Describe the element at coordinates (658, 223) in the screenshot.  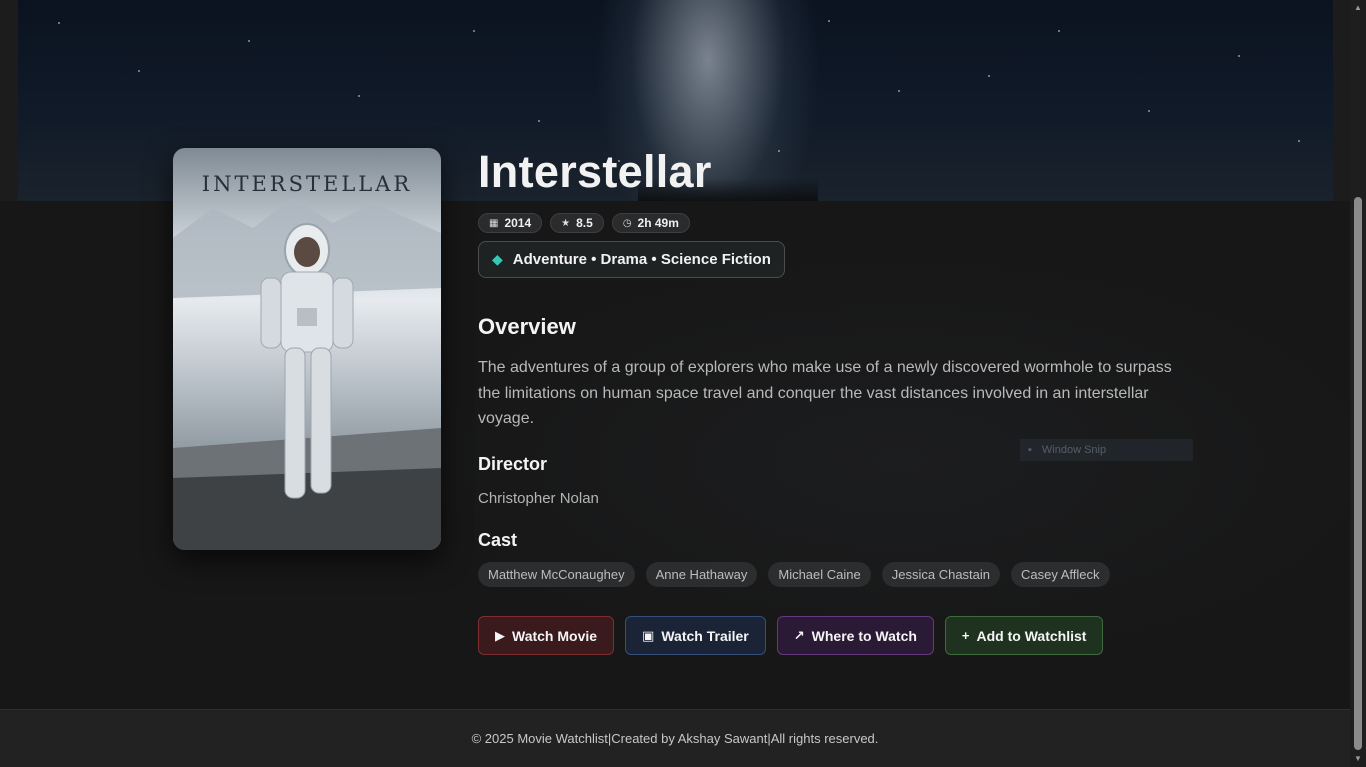
I see `runtime-value: 2h 49m` at that location.